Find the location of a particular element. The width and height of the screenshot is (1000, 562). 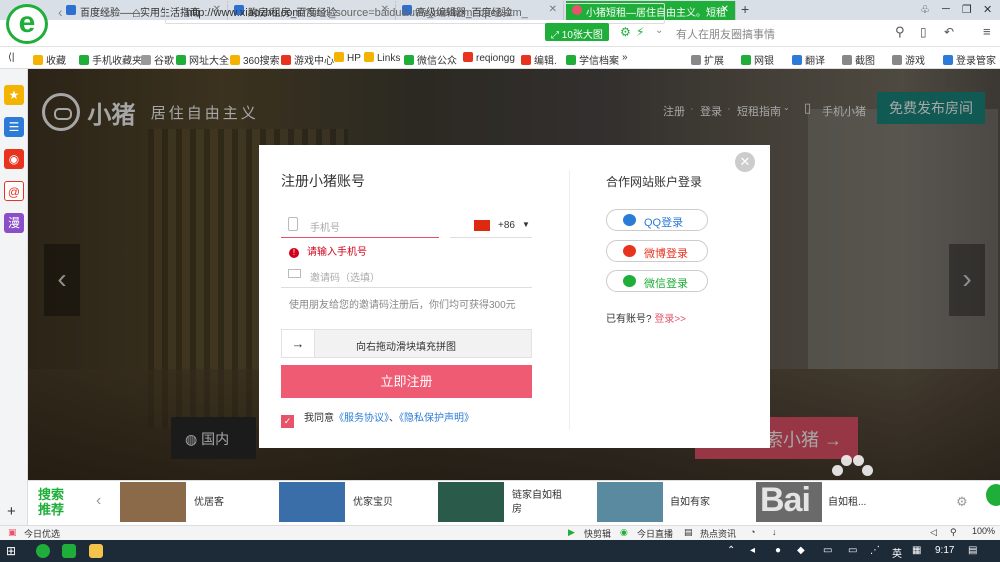

home-icon: ⌂ is located at coordinates (136, 12).